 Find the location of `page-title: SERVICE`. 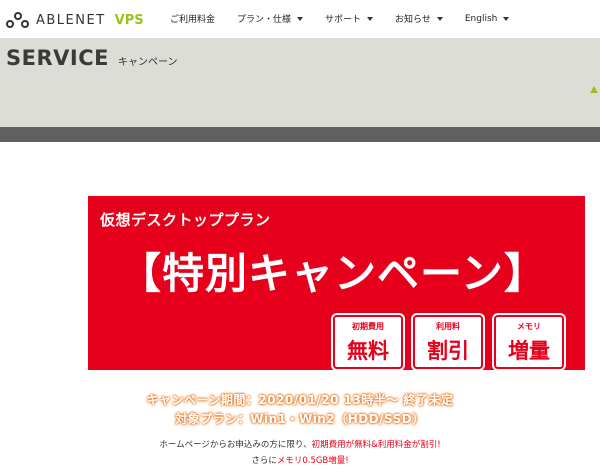

page-title: SERVICE is located at coordinates (57, 58).